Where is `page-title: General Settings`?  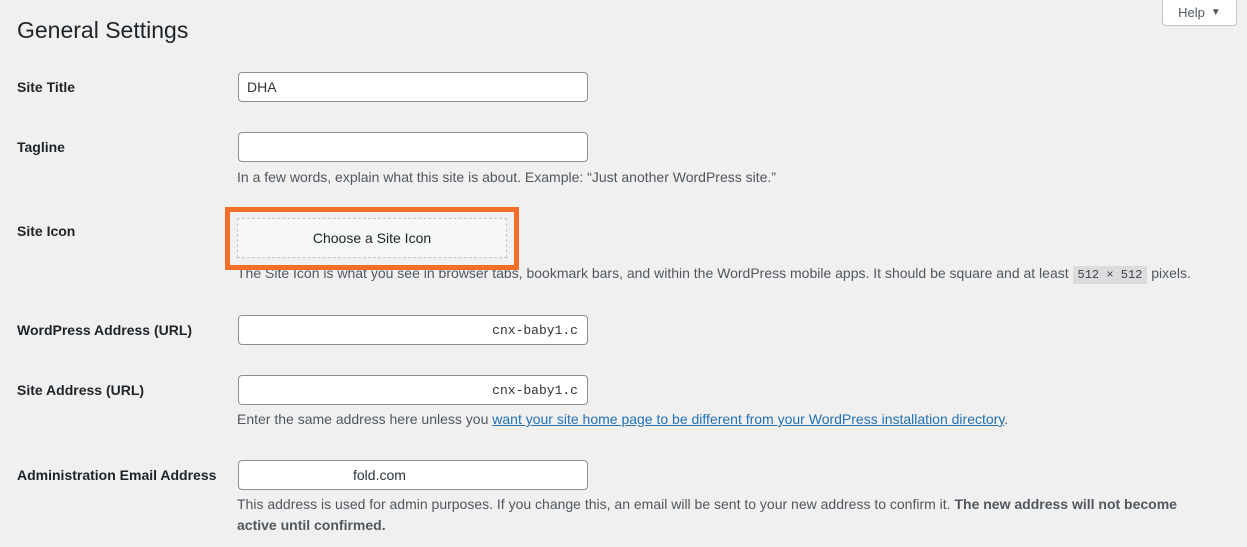 page-title: General Settings is located at coordinates (103, 30).